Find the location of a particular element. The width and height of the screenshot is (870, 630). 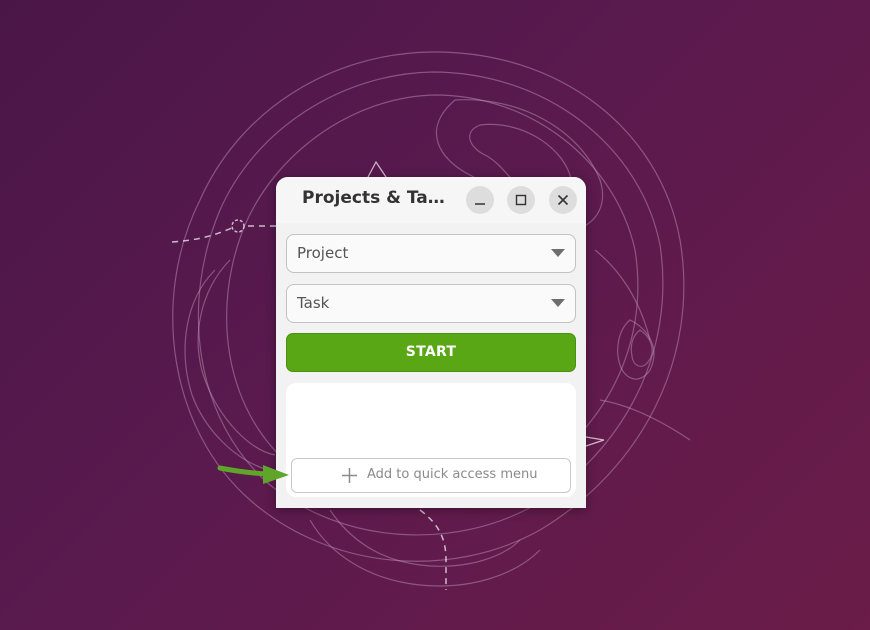

project-select: Project is located at coordinates (431, 253).